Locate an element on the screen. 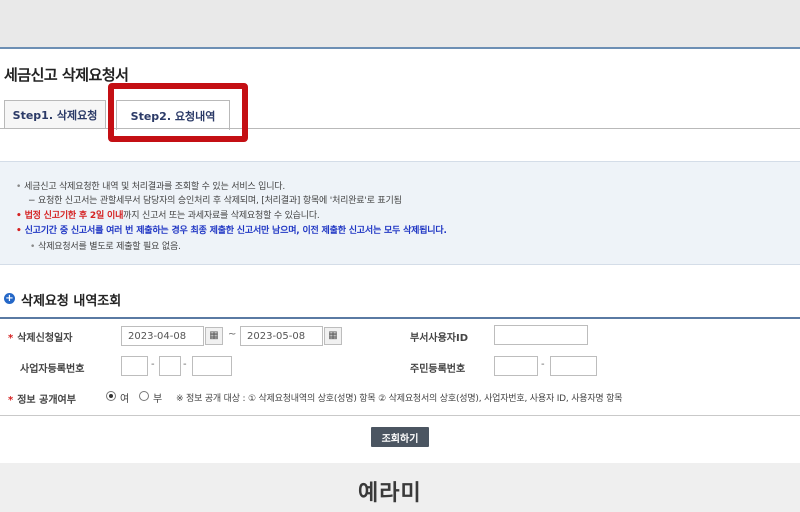  top-band is located at coordinates (400, 23).